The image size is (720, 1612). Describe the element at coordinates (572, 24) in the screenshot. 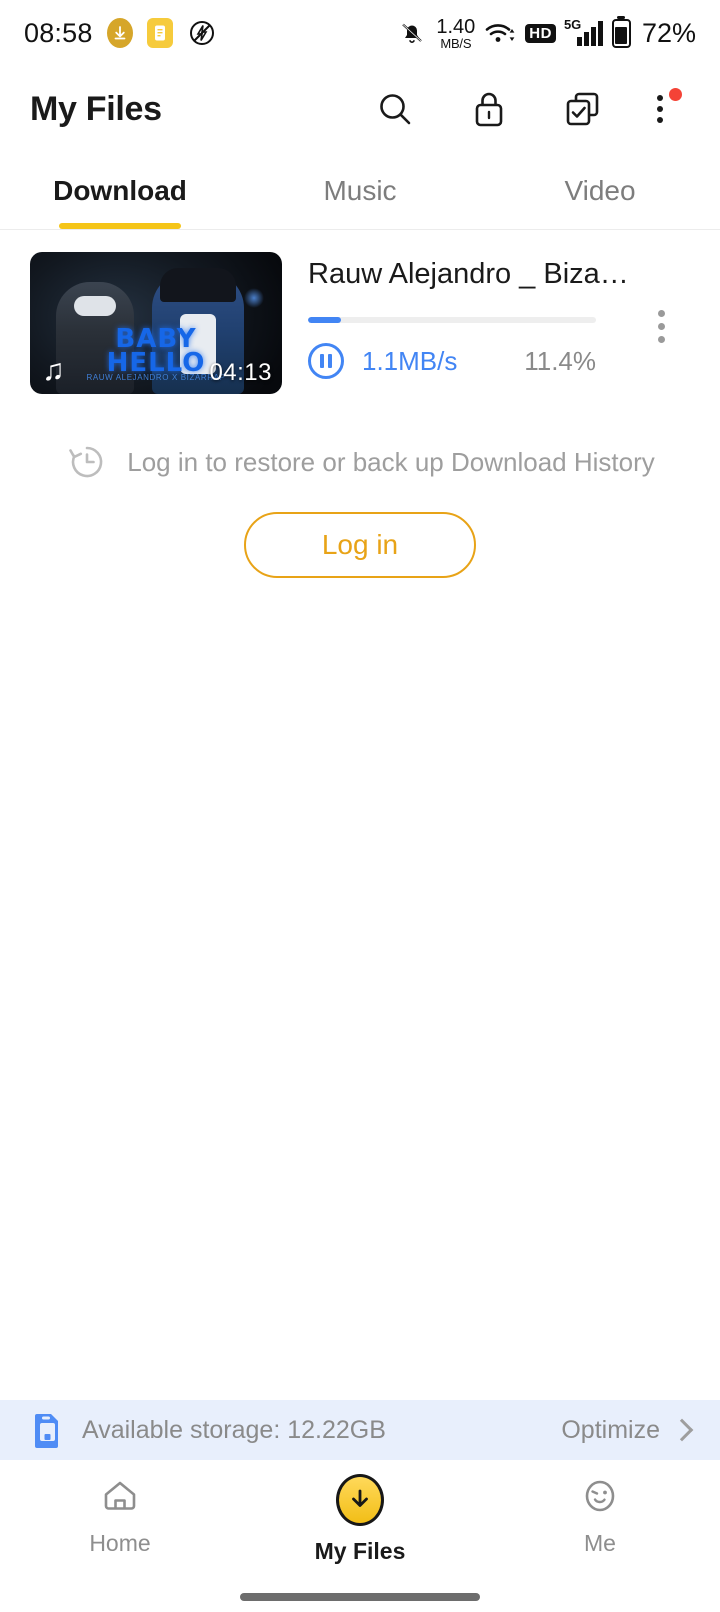

I see `network-type-label: 5G` at that location.